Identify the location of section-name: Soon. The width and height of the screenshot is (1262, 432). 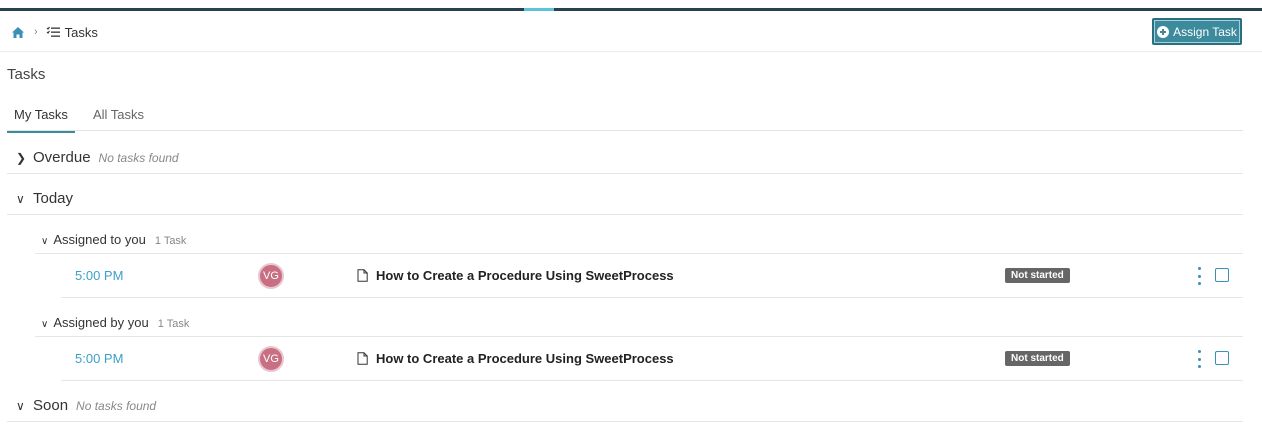
(51, 405).